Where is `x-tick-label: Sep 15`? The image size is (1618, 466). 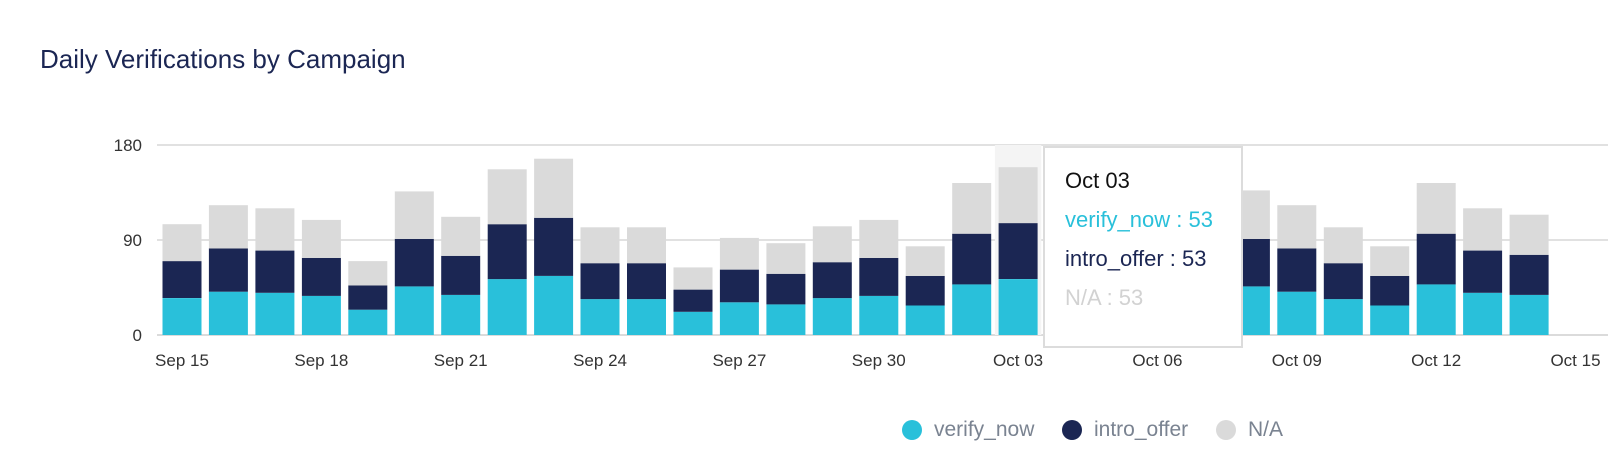
x-tick-label: Sep 15 is located at coordinates (182, 360).